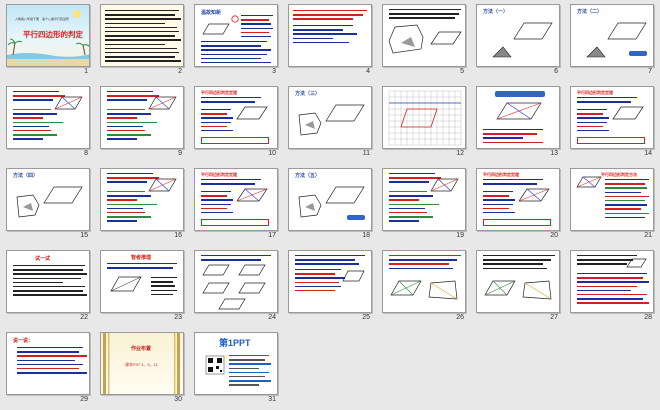 Image resolution: width=660 pixels, height=410 pixels. What do you see at coordinates (178, 317) in the screenshot?
I see `slide-number: 23` at bounding box center [178, 317].